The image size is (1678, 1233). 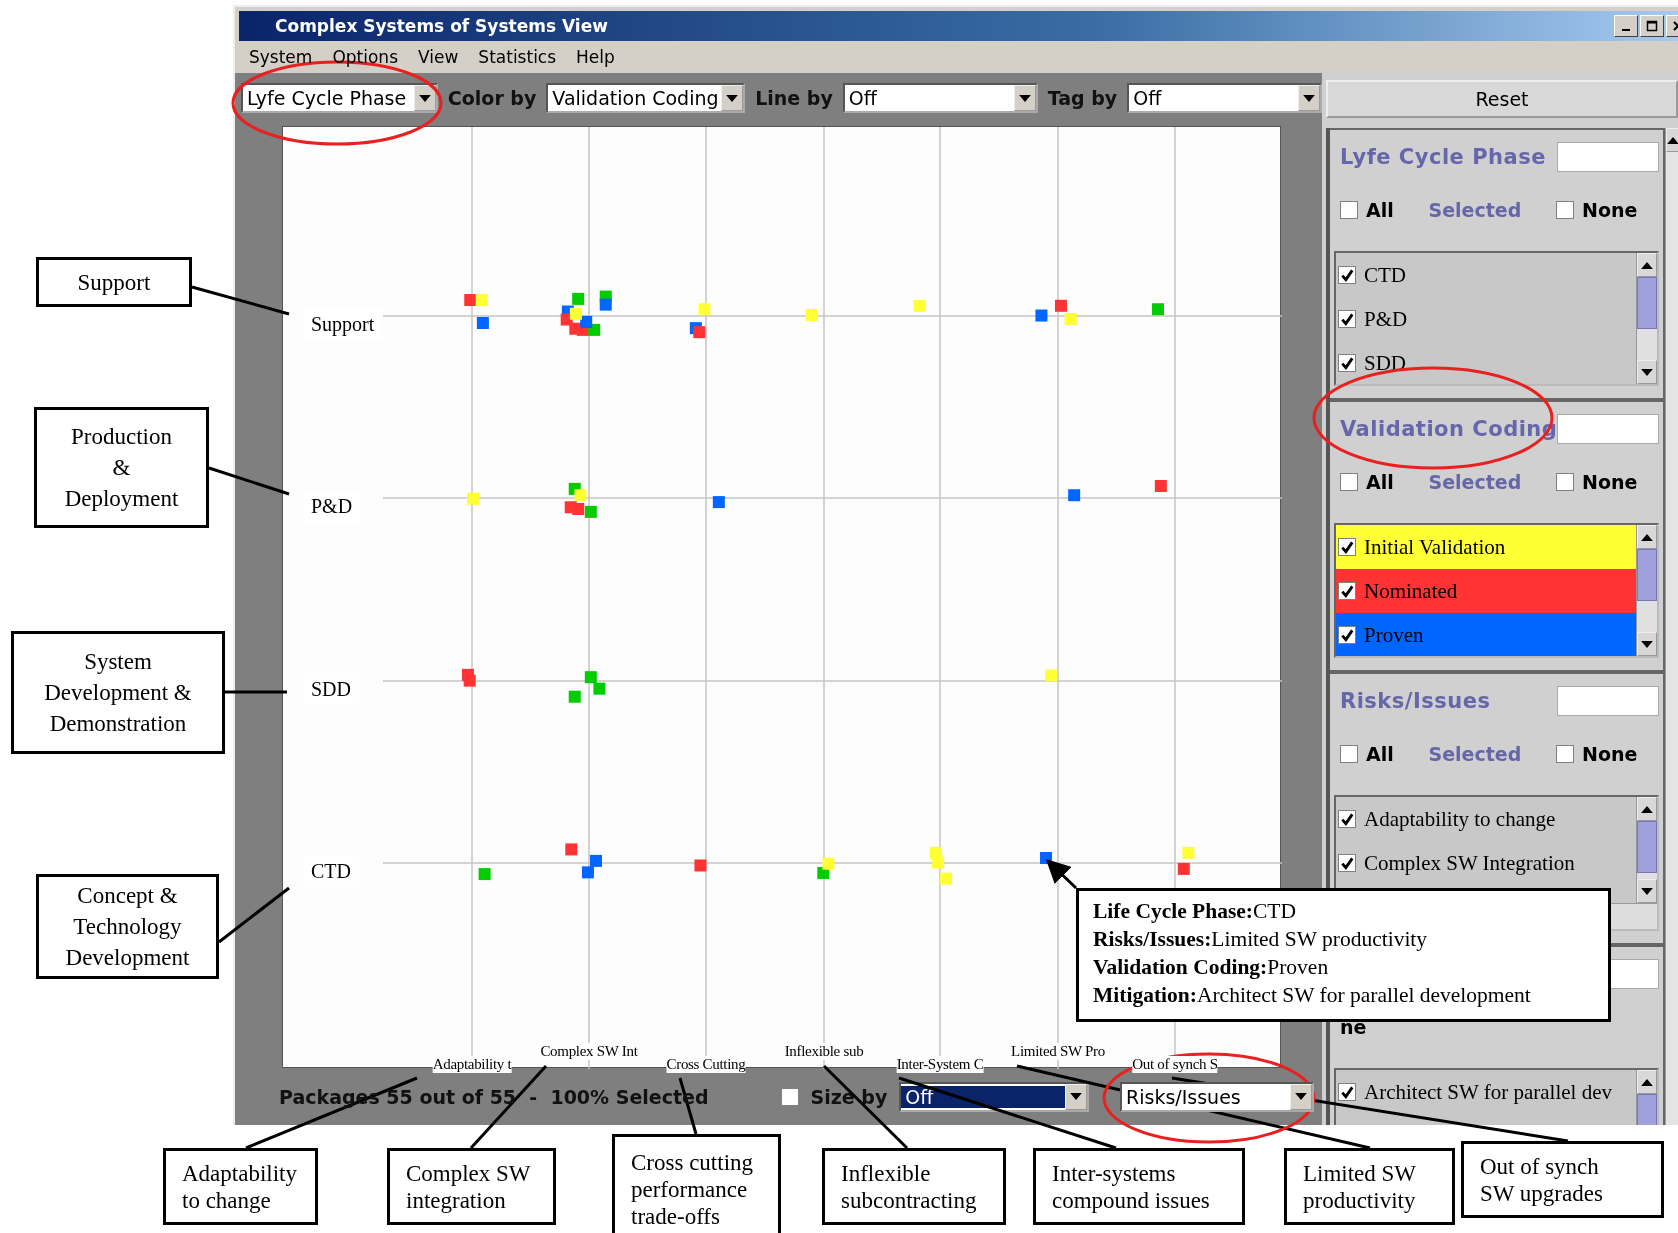 What do you see at coordinates (1486, 319) in the screenshot?
I see `list-item: P&D` at bounding box center [1486, 319].